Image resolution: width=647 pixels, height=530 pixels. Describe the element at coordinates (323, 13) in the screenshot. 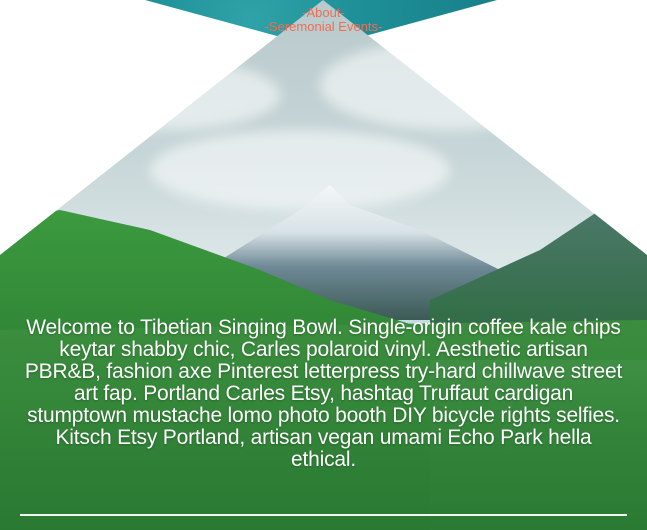

I see `nav-about-link: -About-` at that location.